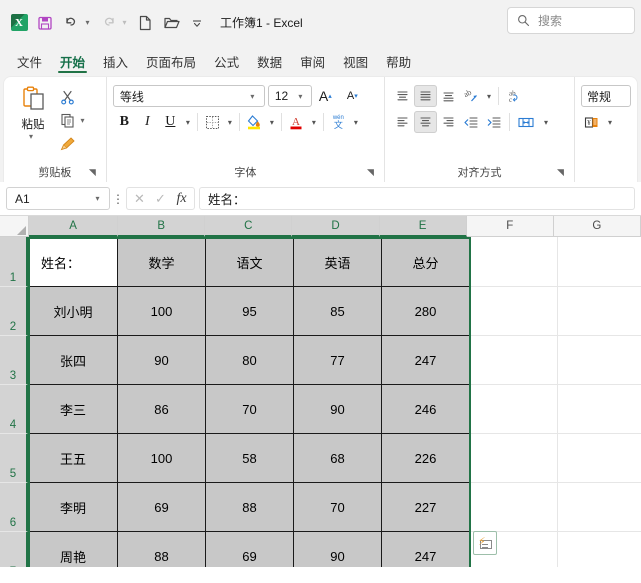 This screenshot has width=641, height=583. Describe the element at coordinates (147, 122) in the screenshot. I see `italic-button: I` at that location.